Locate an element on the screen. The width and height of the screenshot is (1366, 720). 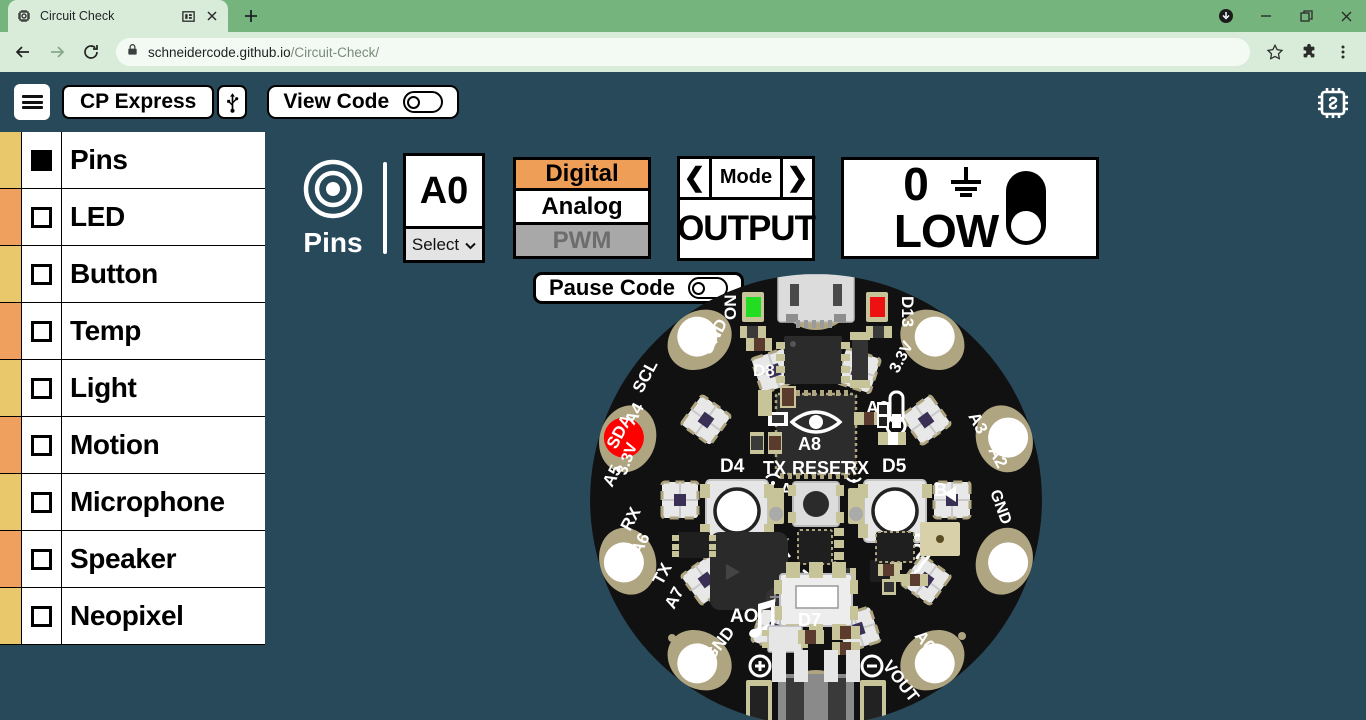
sidebar-item-label: Speaker is located at coordinates (123, 558).